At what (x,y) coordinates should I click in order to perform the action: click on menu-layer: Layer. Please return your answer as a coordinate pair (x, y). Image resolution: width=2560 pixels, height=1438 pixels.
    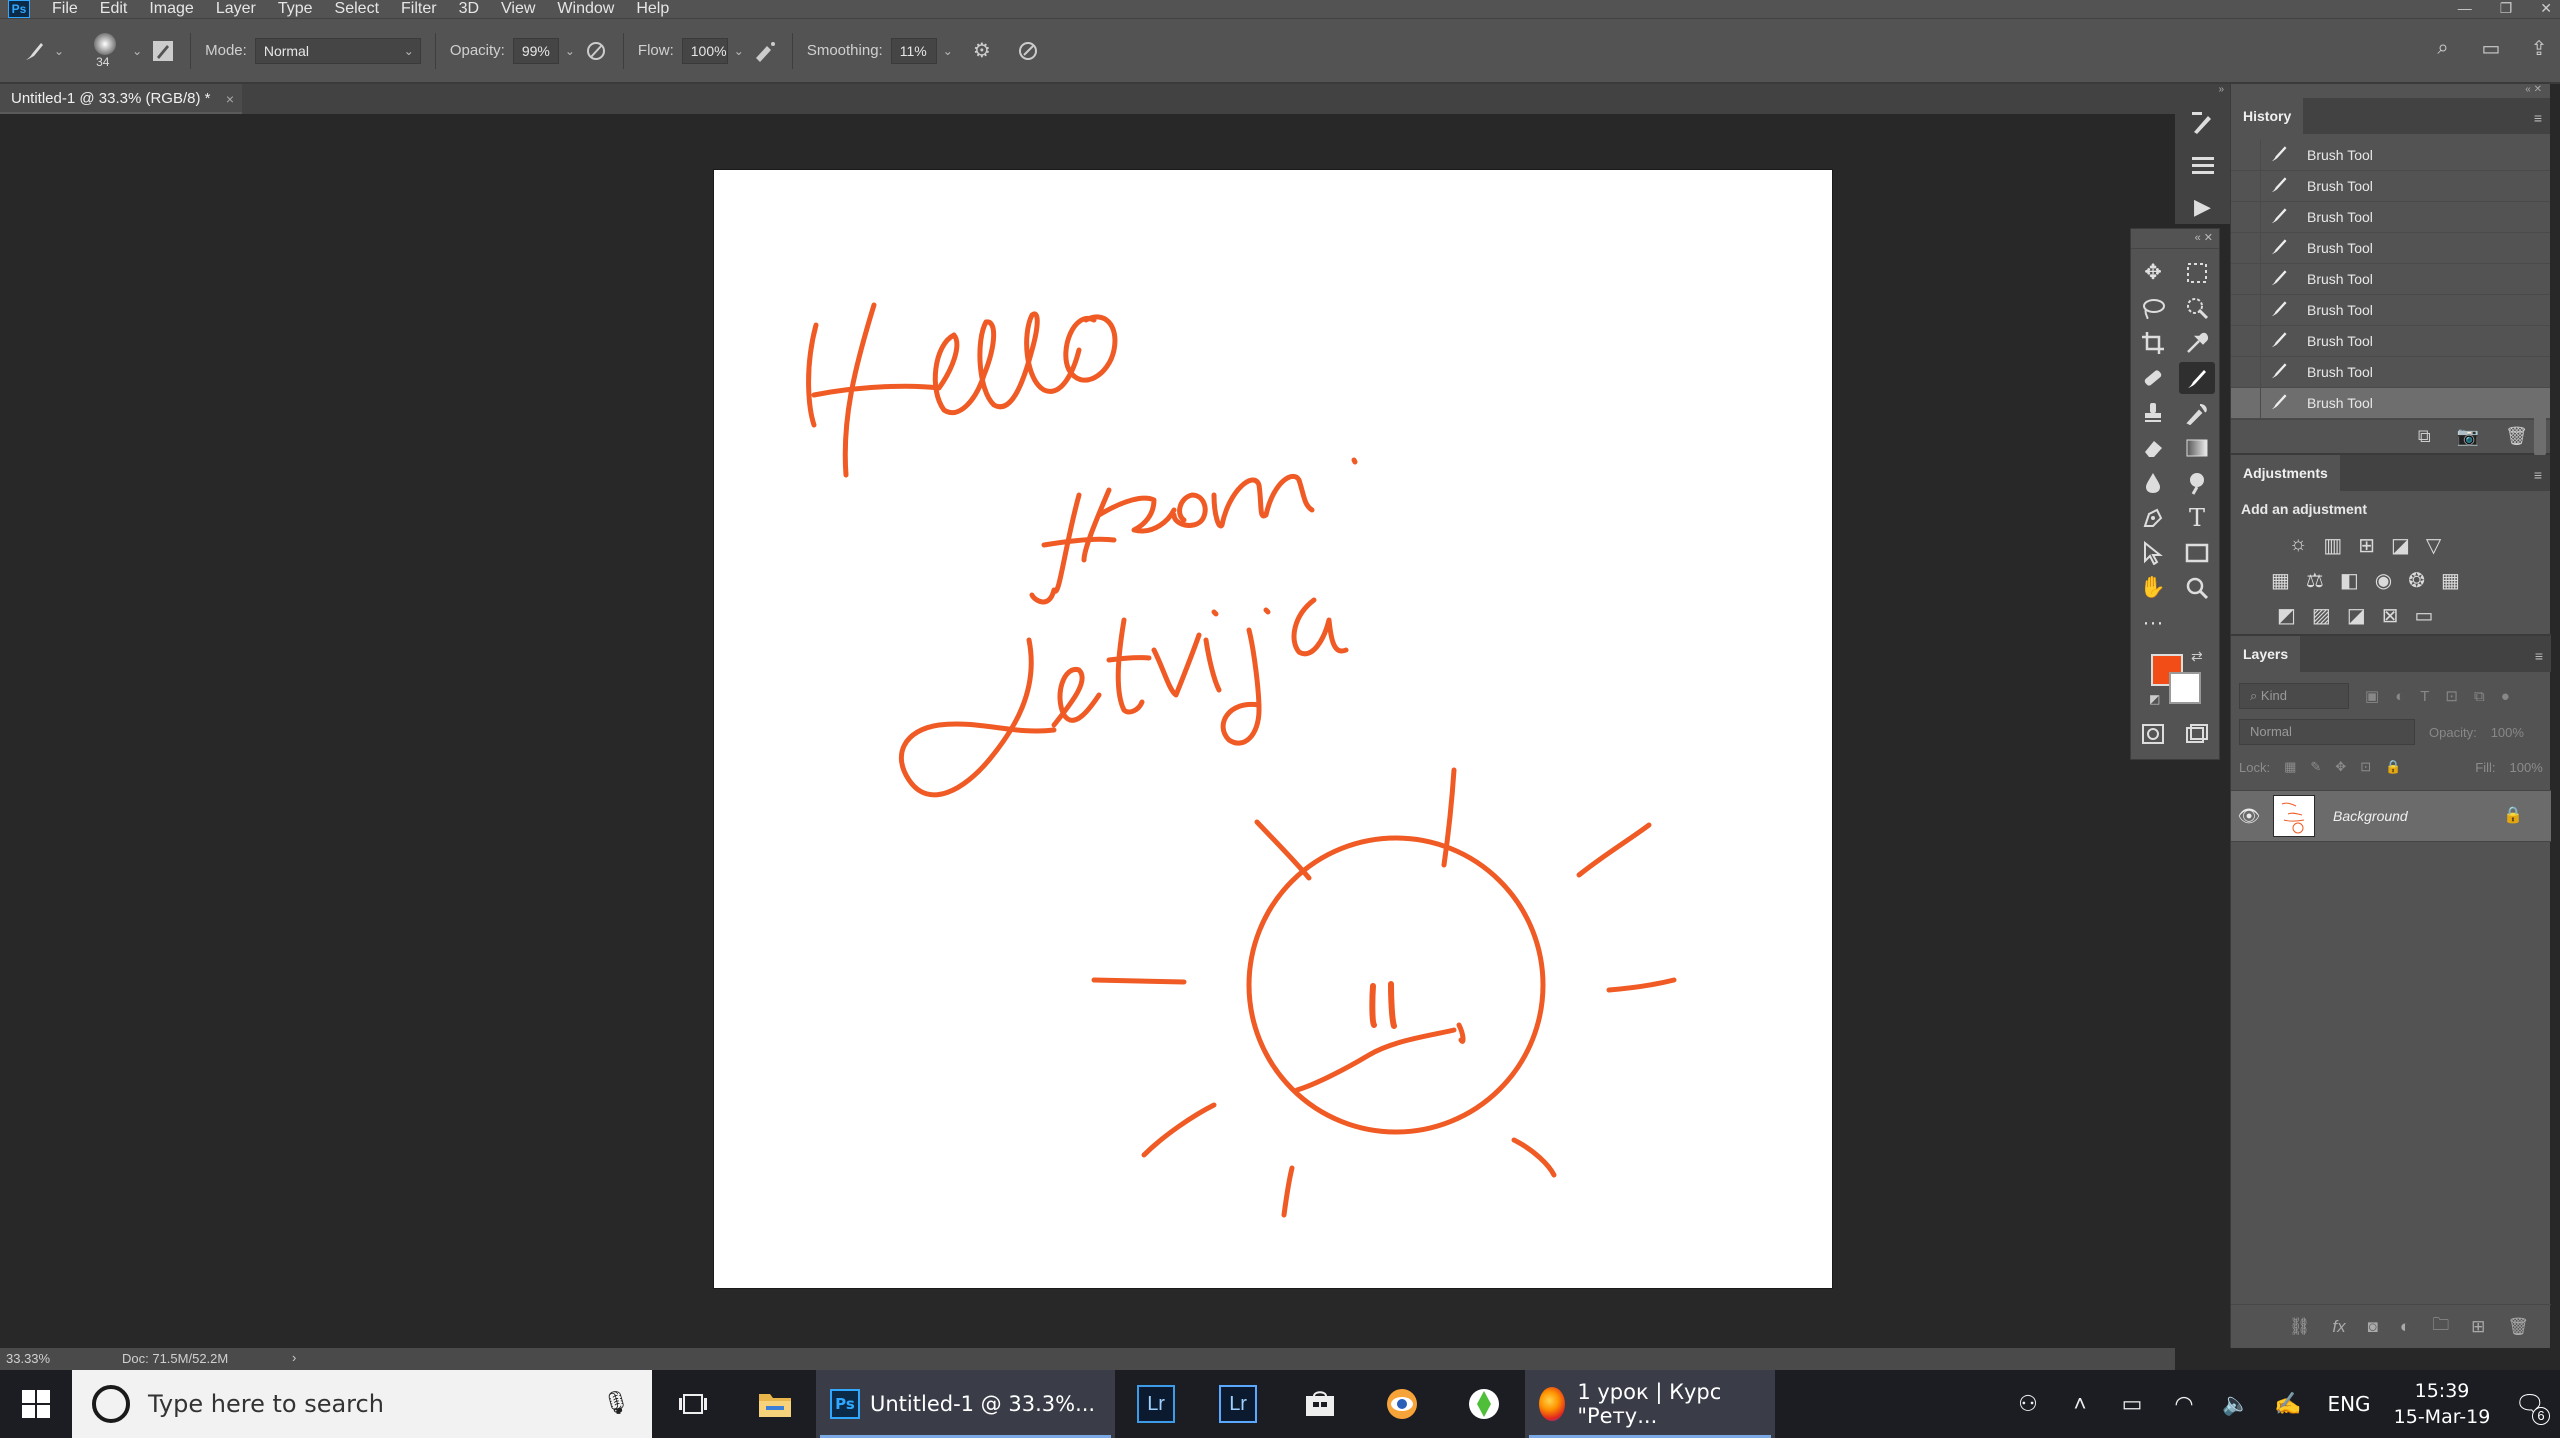
    Looking at the image, I should click on (236, 9).